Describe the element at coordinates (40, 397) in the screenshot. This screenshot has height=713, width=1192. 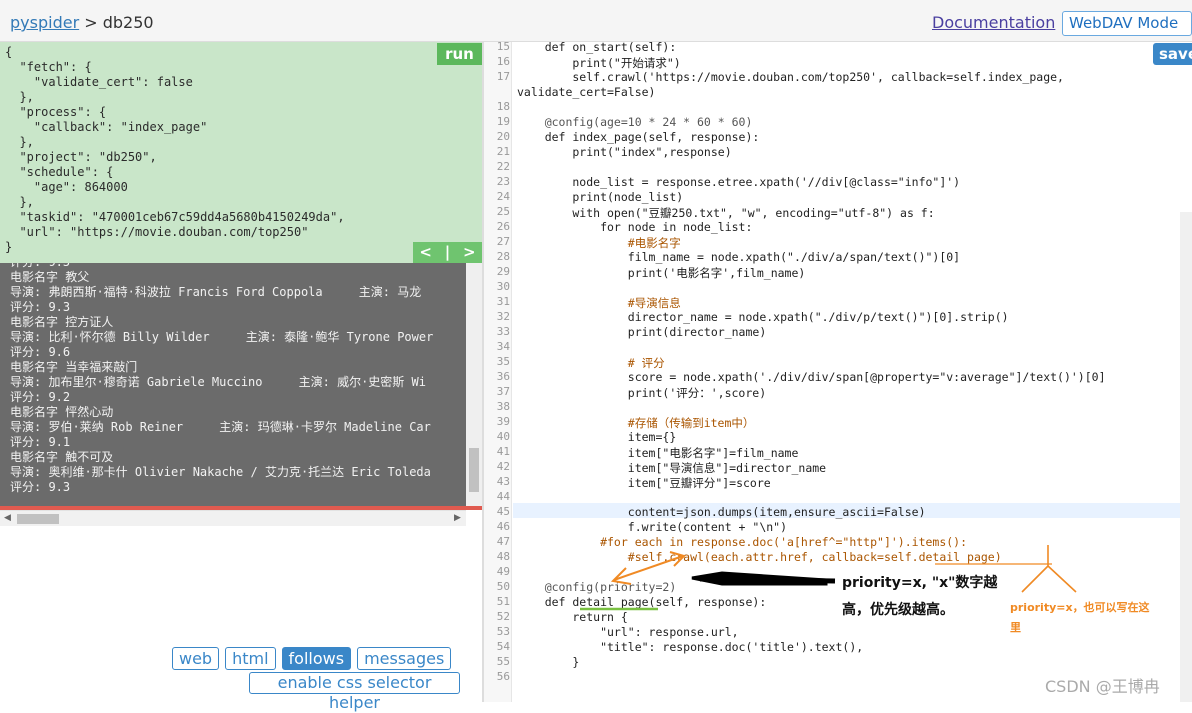
I see `output-line: 评分: 9.2` at that location.